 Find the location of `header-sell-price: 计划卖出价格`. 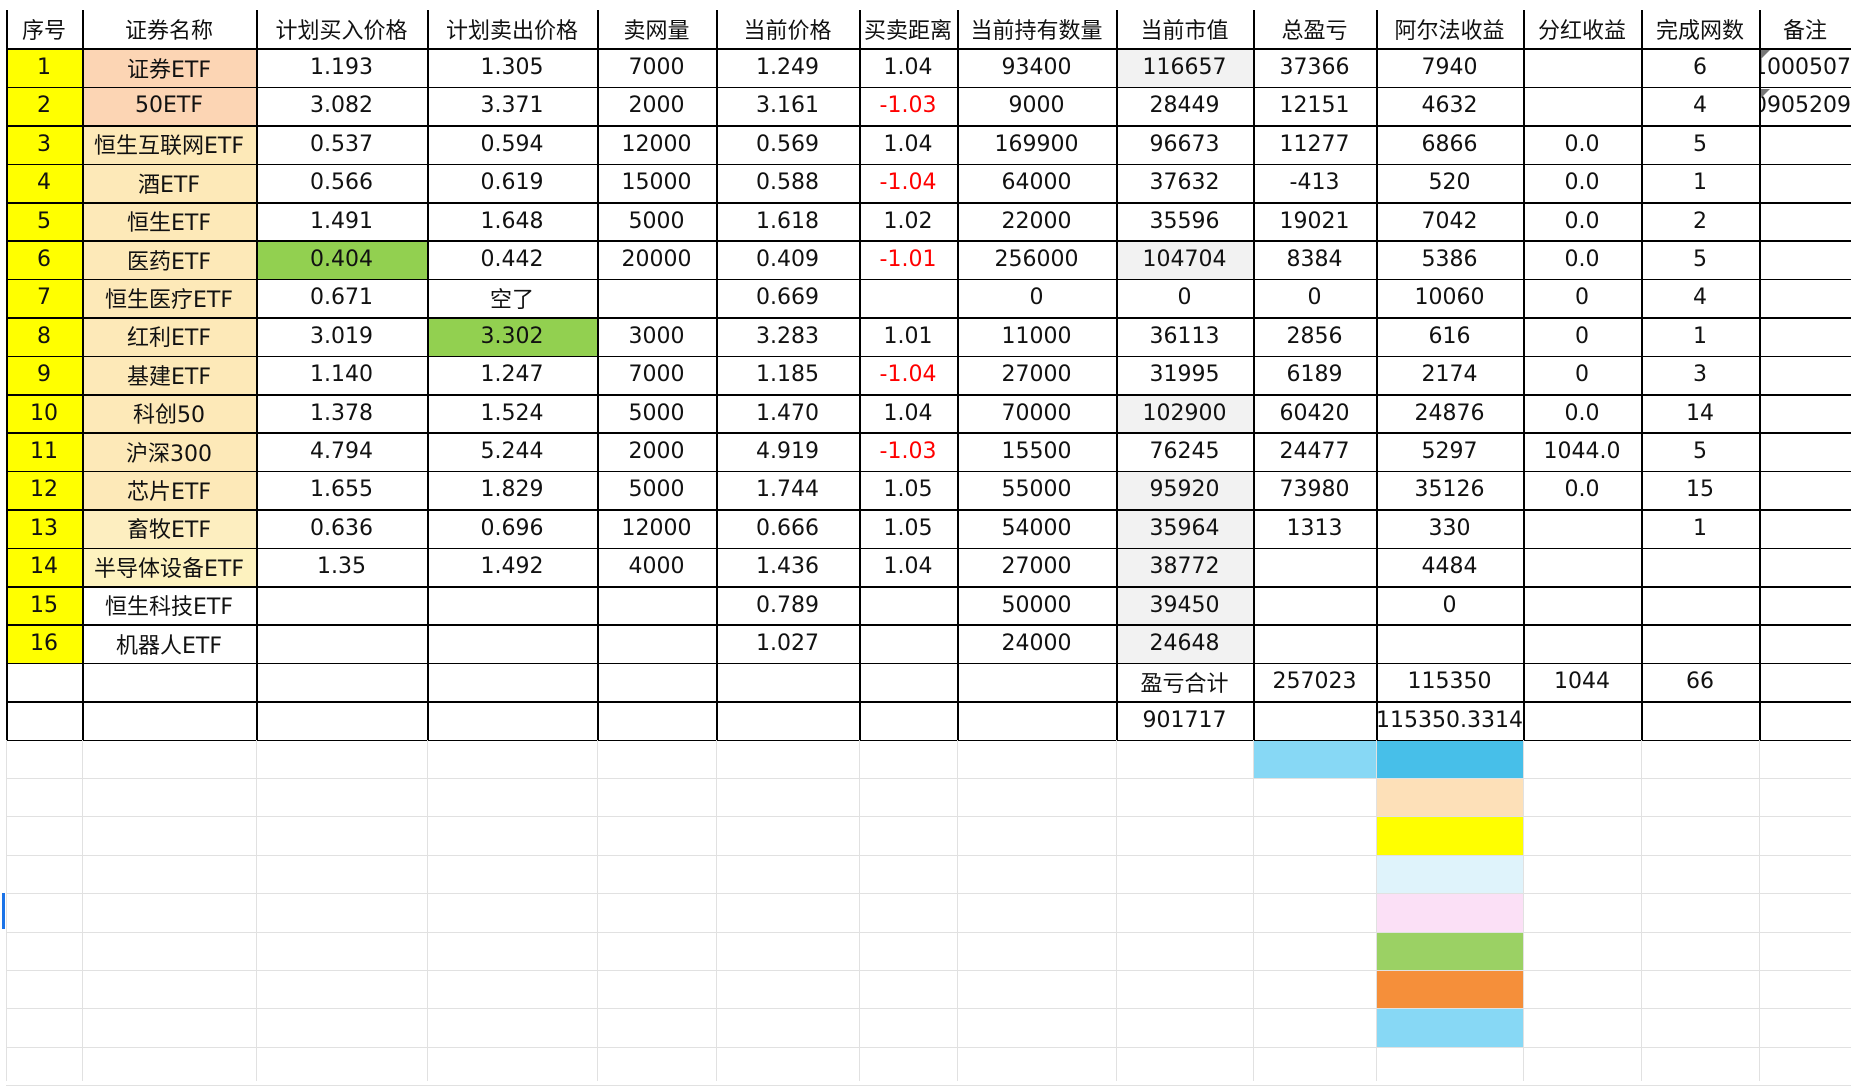

header-sell-price: 计划卖出价格 is located at coordinates (512, 29).